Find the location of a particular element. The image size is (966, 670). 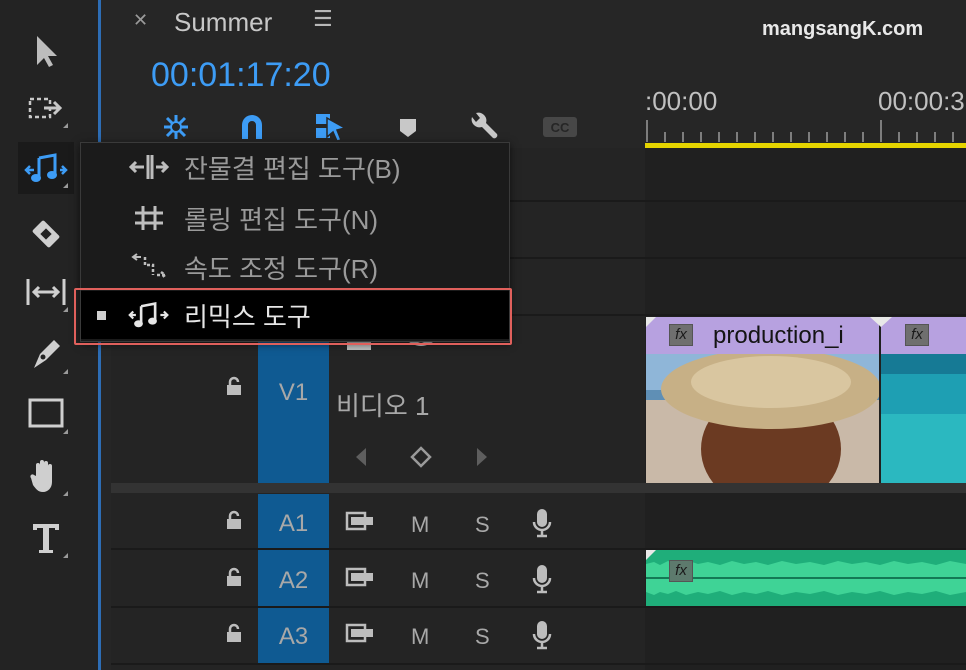

video-clip-name: production_i is located at coordinates (778, 335).